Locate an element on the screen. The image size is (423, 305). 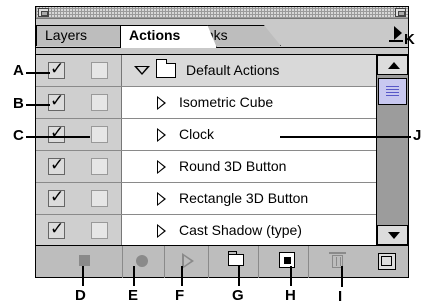
action-content: Round 3D Button is located at coordinates (249, 166).